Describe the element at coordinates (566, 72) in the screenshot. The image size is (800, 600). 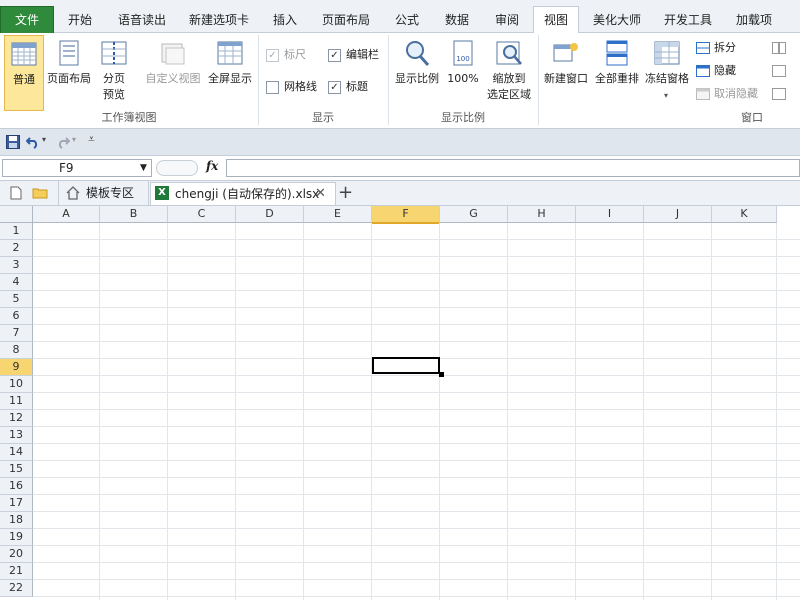
I see `new-window-button: 新建窗口` at that location.